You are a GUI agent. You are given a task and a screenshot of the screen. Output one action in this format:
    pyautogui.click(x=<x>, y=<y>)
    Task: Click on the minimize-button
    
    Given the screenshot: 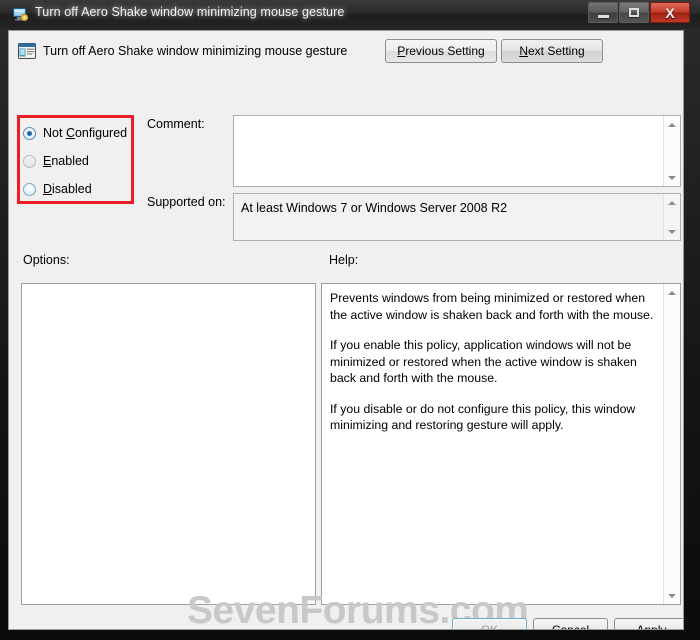 What is the action you would take?
    pyautogui.click(x=603, y=12)
    